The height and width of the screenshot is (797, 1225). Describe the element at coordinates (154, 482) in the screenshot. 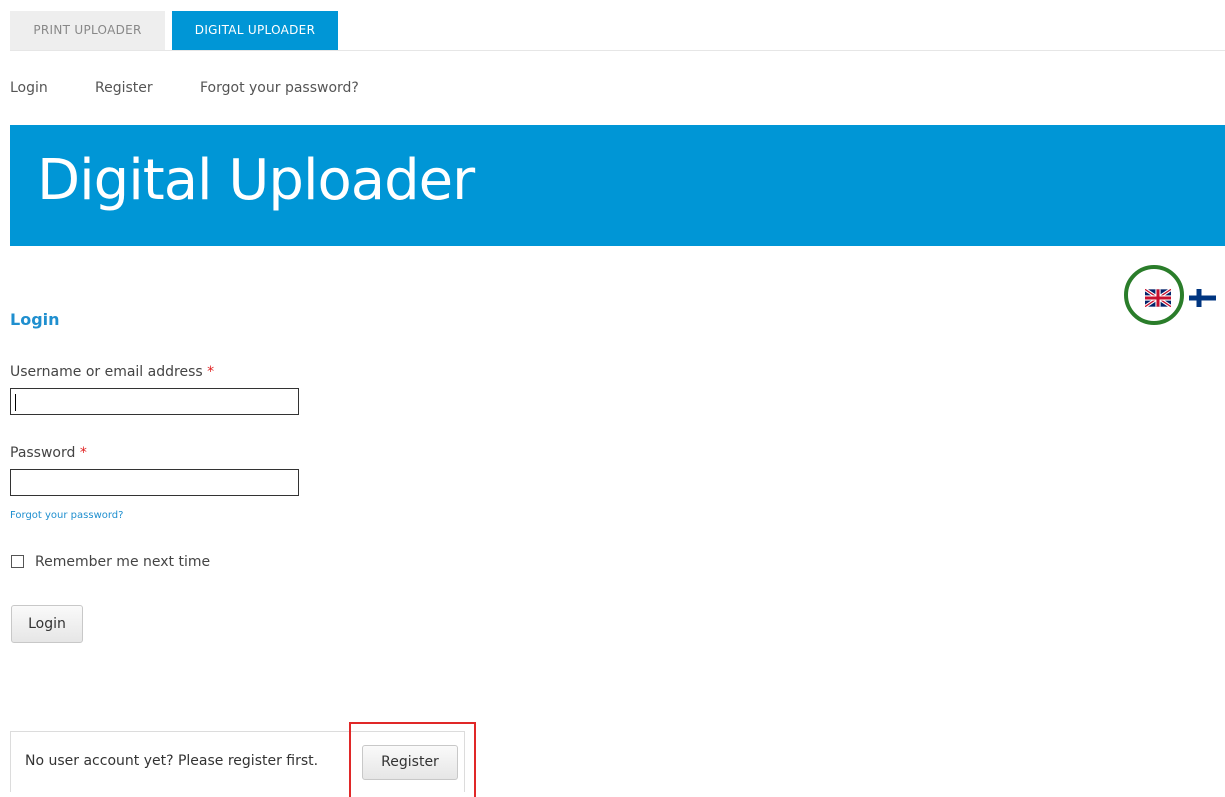

I see `password-input` at that location.